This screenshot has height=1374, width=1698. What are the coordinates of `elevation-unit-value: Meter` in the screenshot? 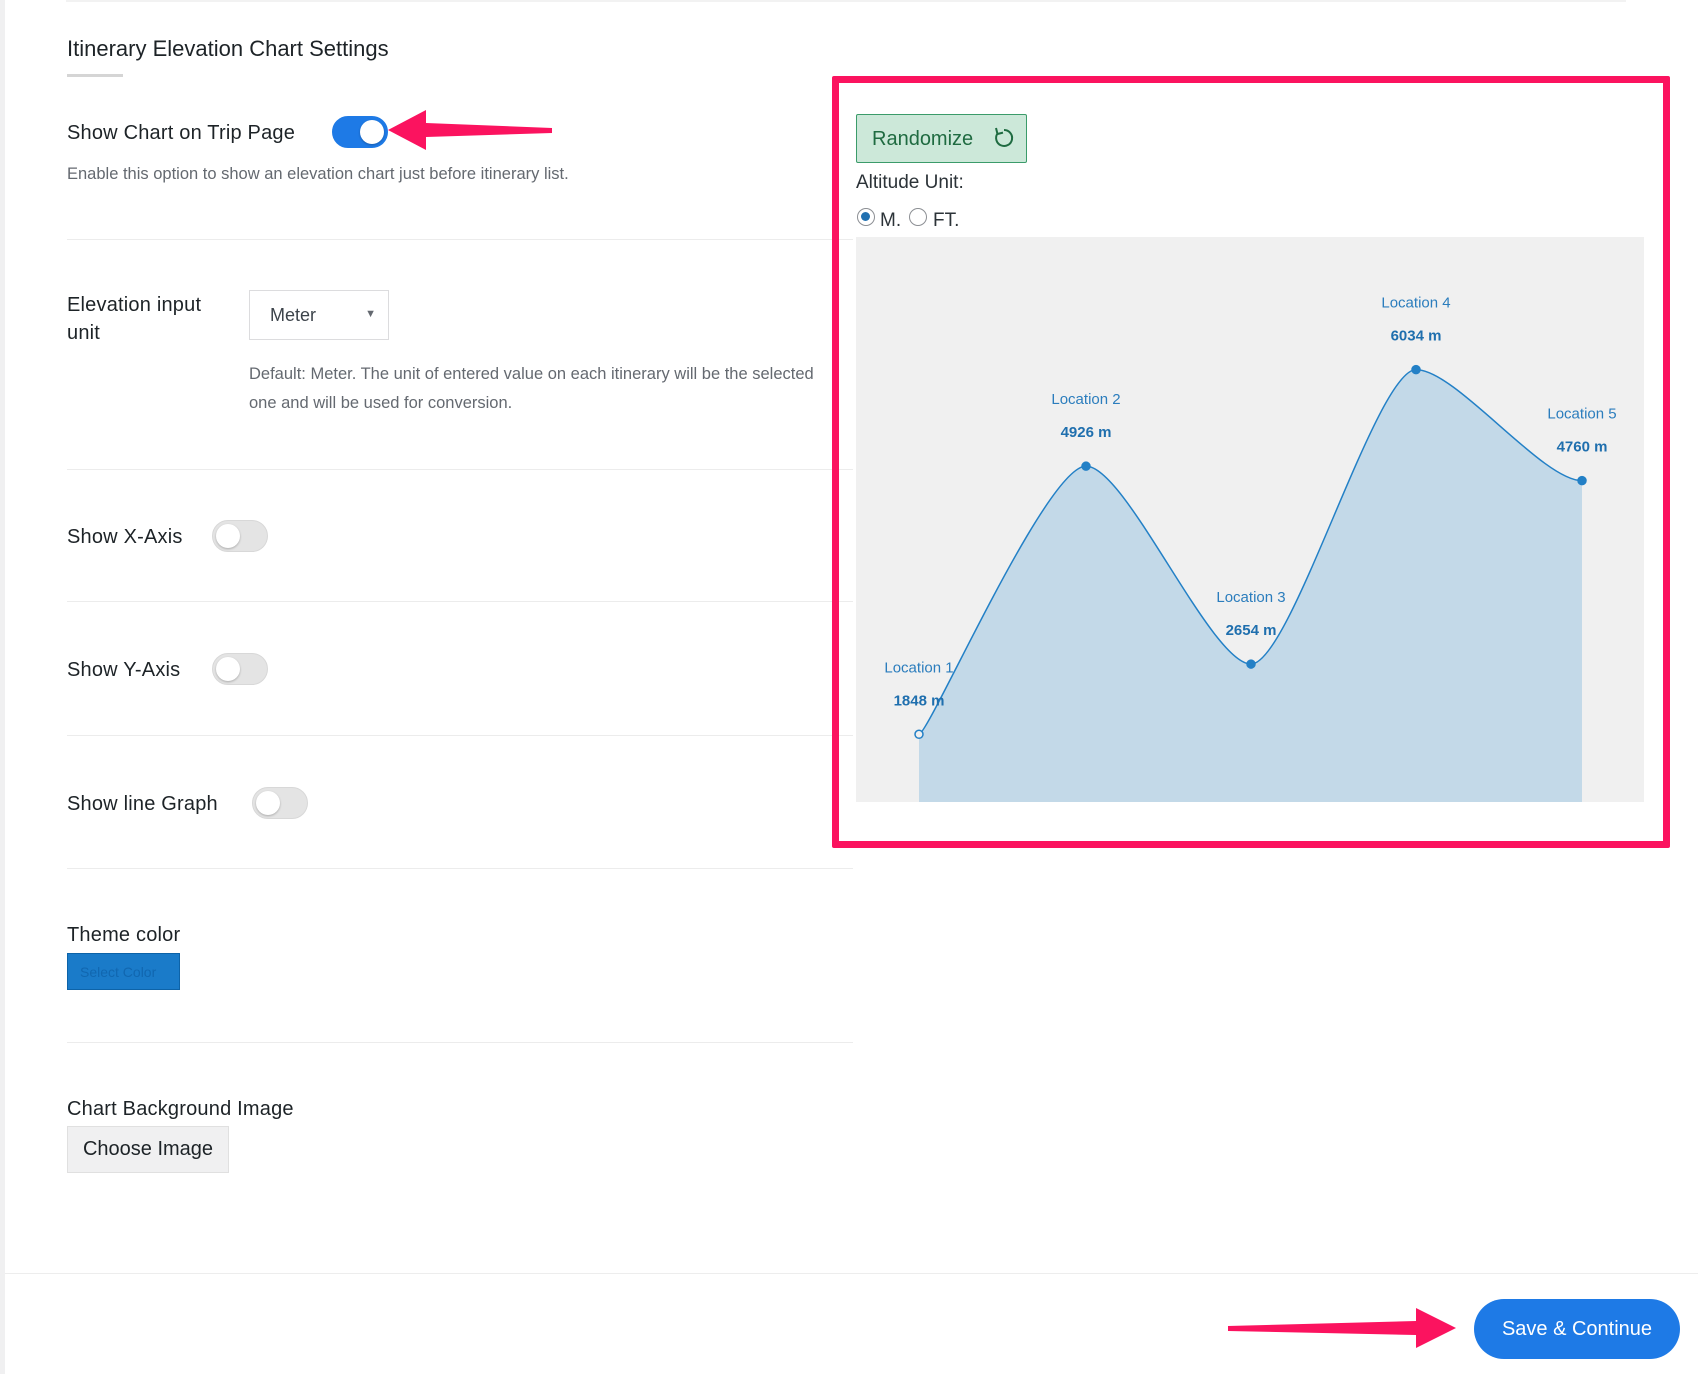 It's located at (293, 315).